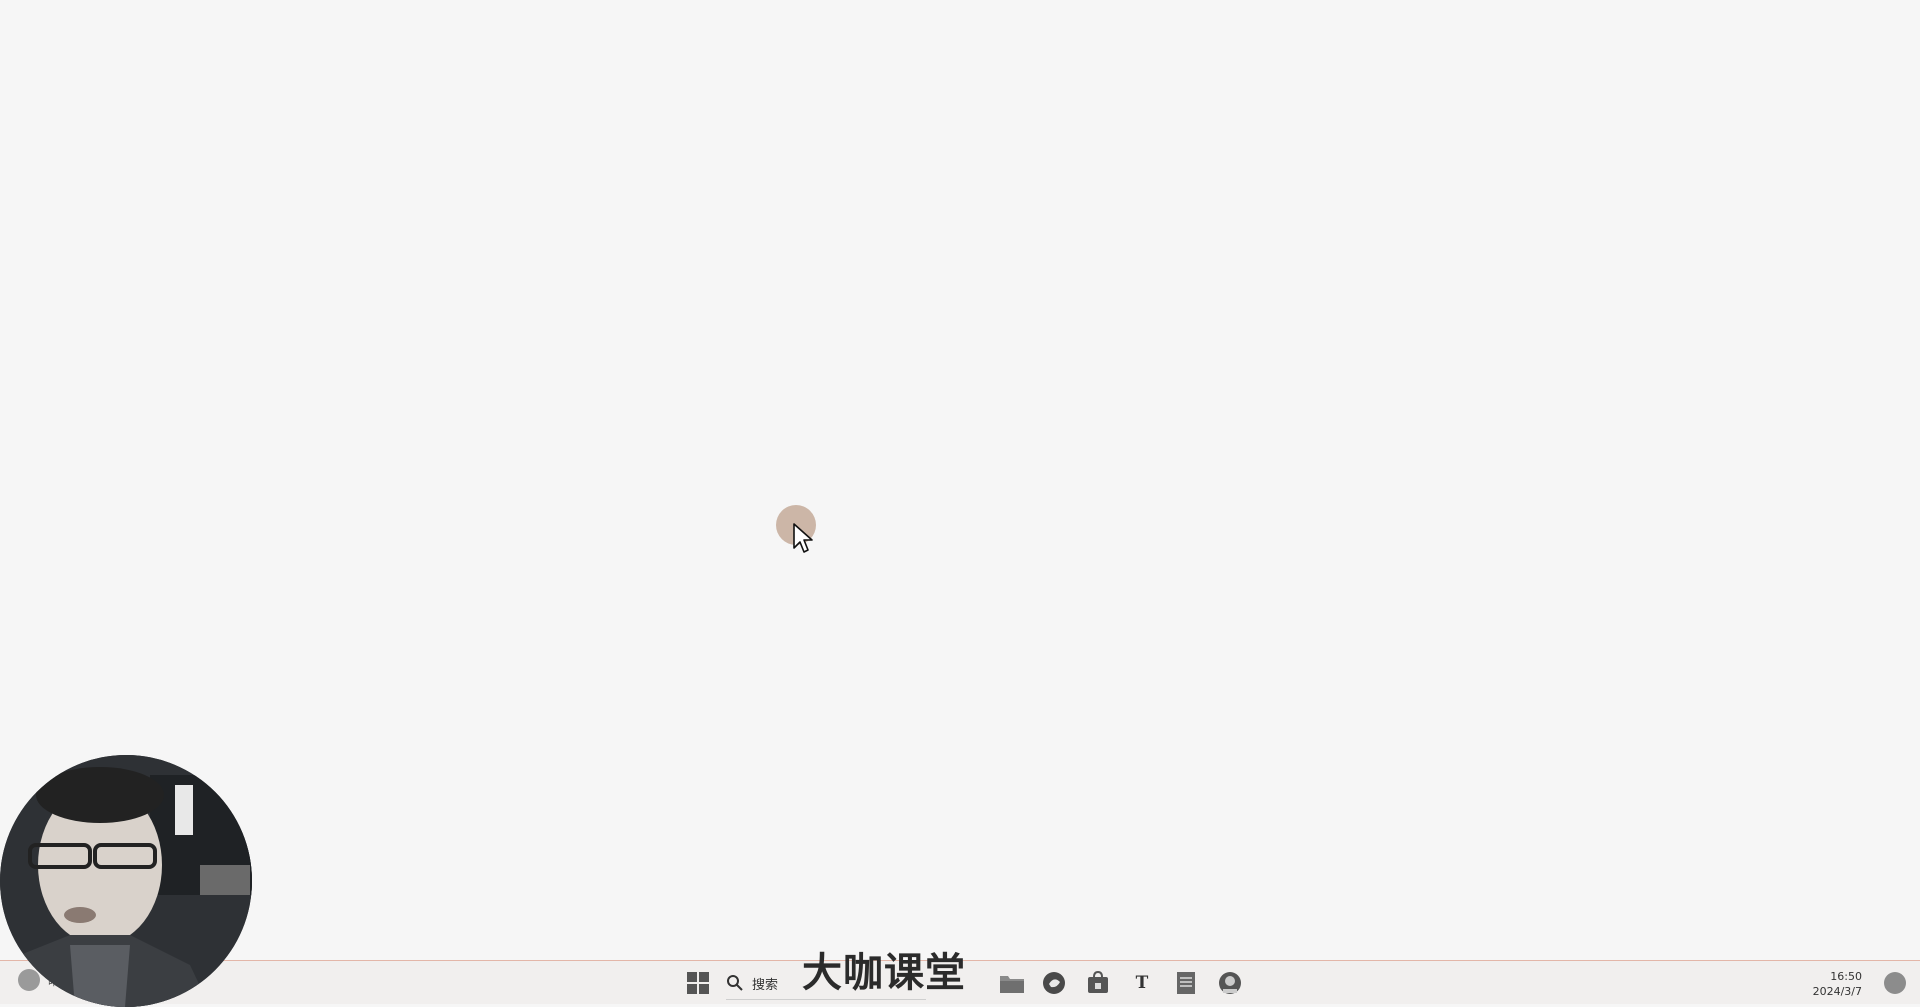  What do you see at coordinates (803, 538) in the screenshot?
I see `mouse-cursor-icon` at bounding box center [803, 538].